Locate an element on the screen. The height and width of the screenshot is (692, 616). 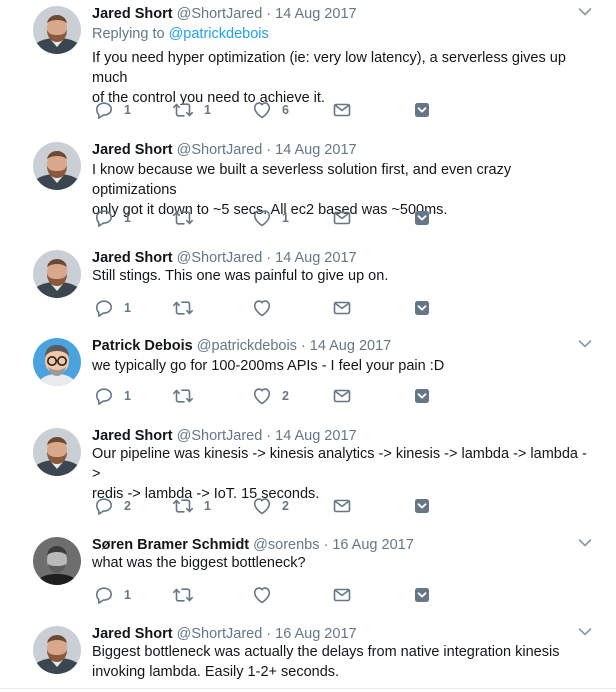
tweet-actions: 1 is located at coordinates (274, 308).